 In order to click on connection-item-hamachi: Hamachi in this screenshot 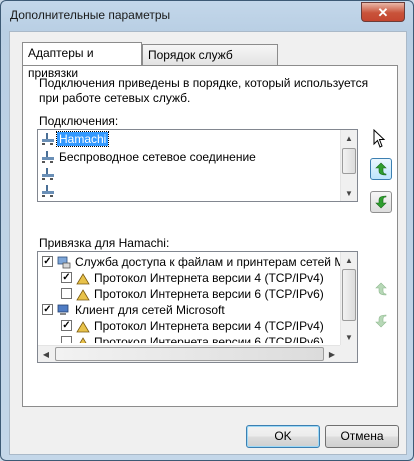, I will do `click(74, 139)`.